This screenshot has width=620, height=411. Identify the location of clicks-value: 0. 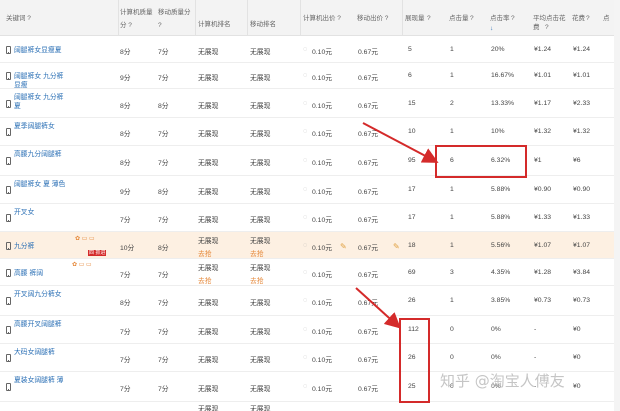
(452, 357).